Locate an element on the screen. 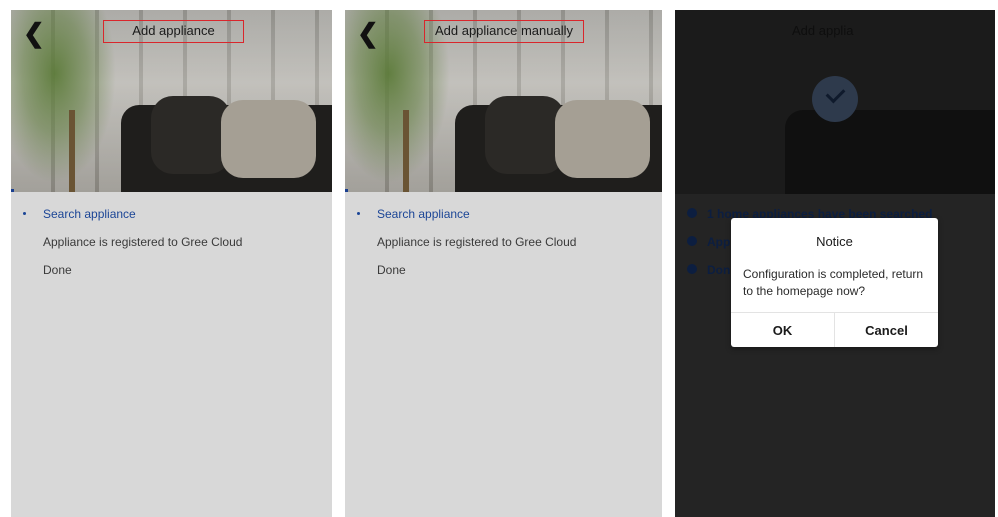 This screenshot has height=517, width=998. dialog-actions: OK Cancel is located at coordinates (834, 329).